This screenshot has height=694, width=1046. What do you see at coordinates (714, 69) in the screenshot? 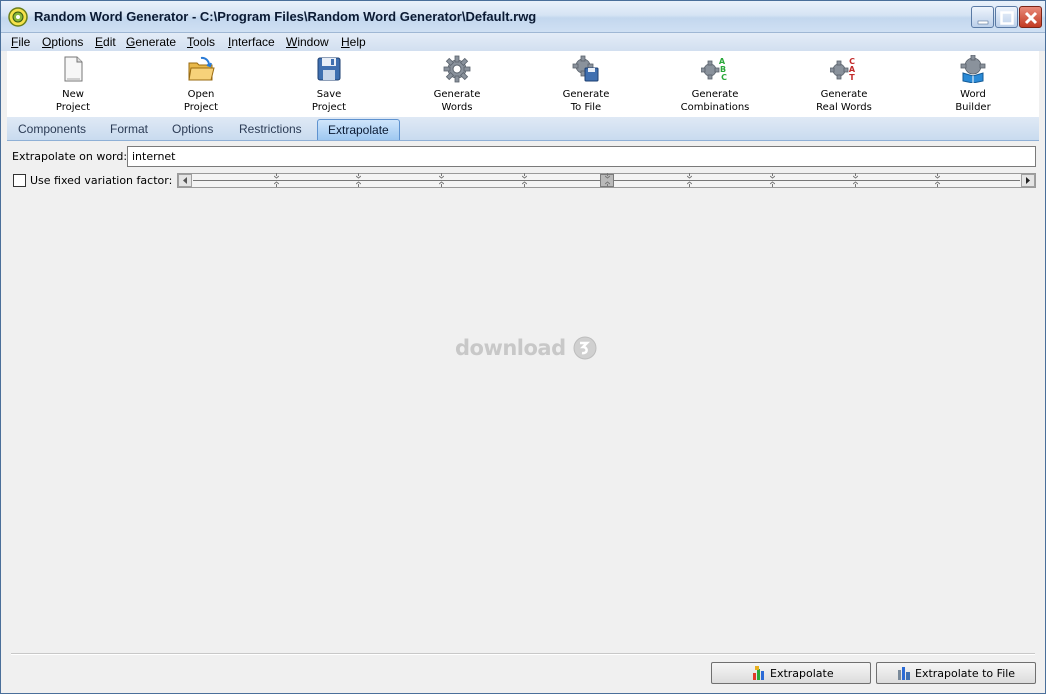
I see `gear-abc-icon: A B C` at bounding box center [714, 69].